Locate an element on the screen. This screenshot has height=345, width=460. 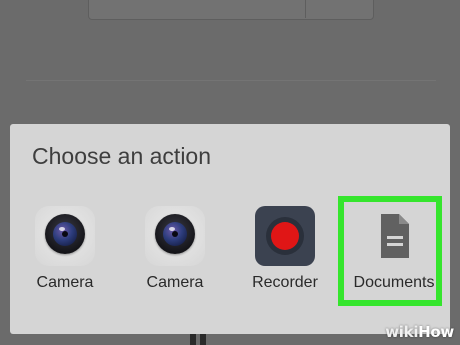
recorder-icon is located at coordinates (285, 236).